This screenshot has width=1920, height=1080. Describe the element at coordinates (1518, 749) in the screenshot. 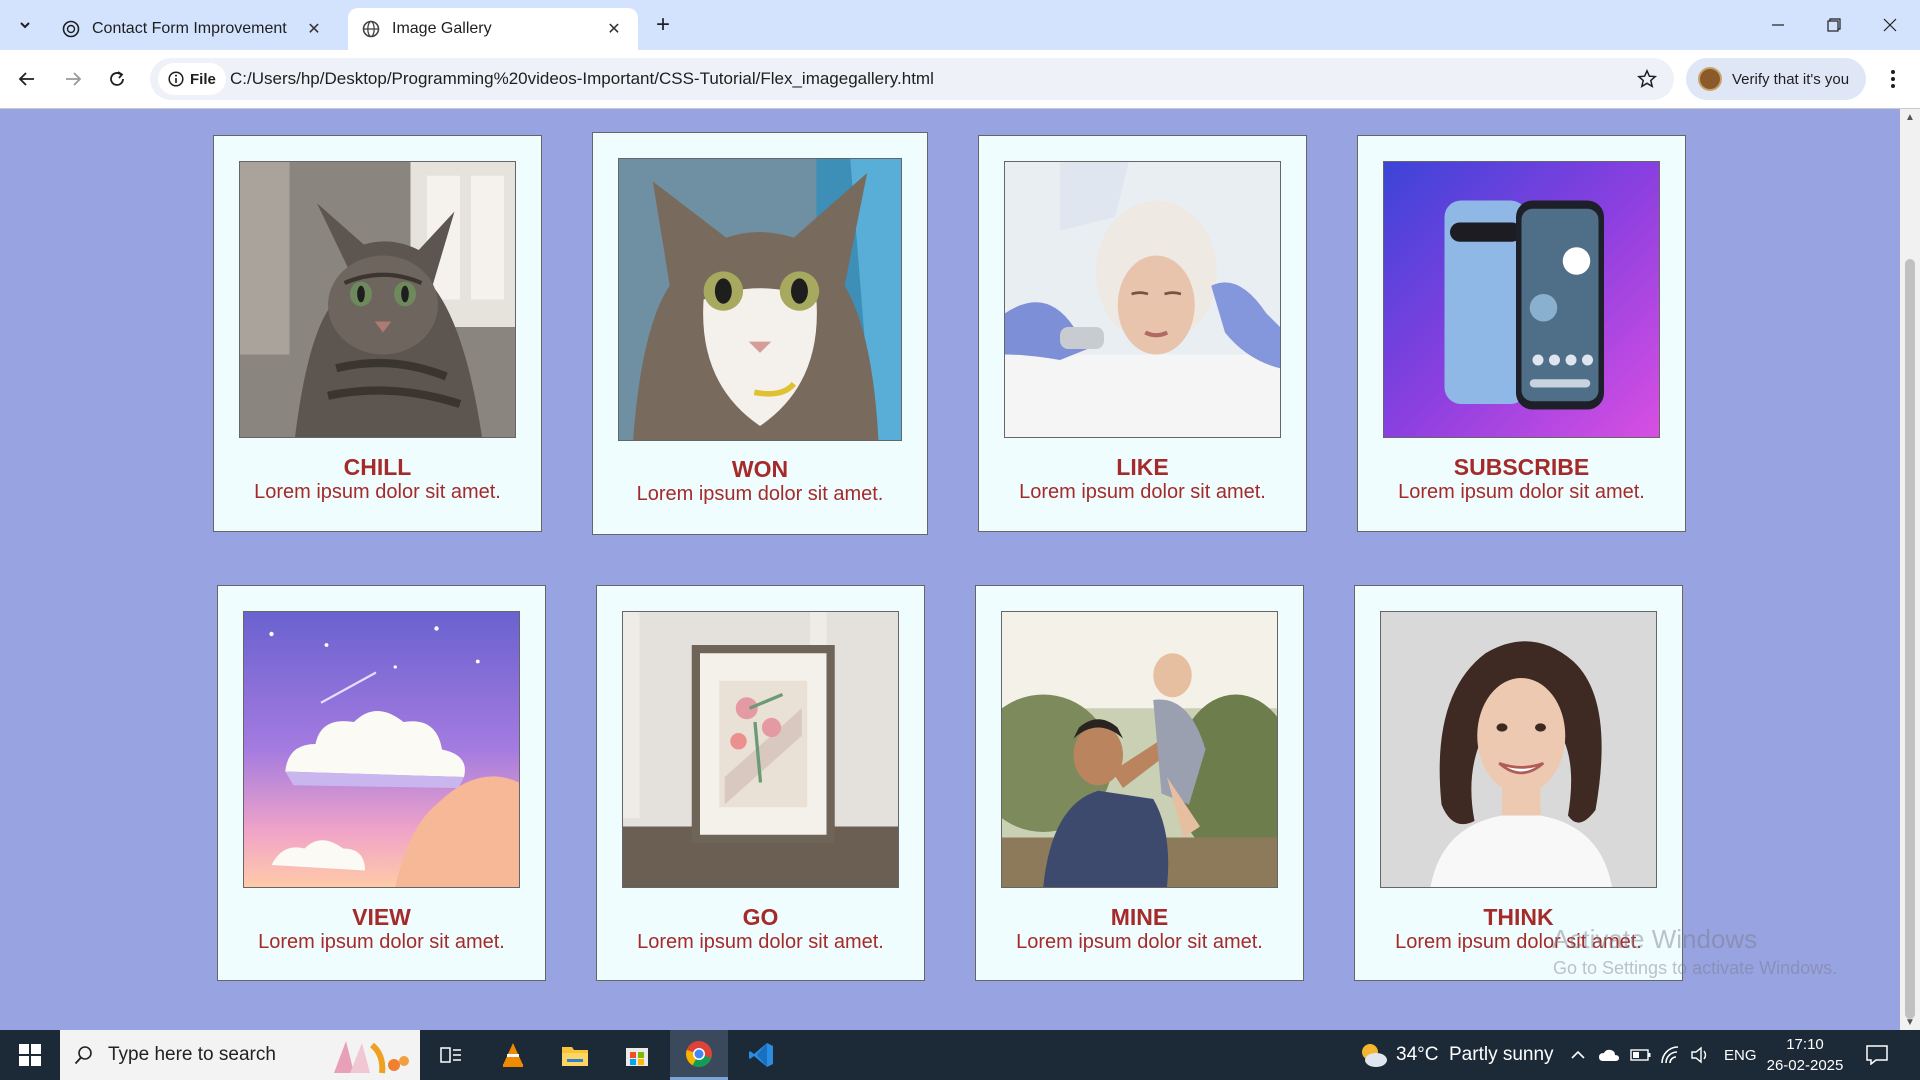

I see `woman-portrait-photo` at that location.